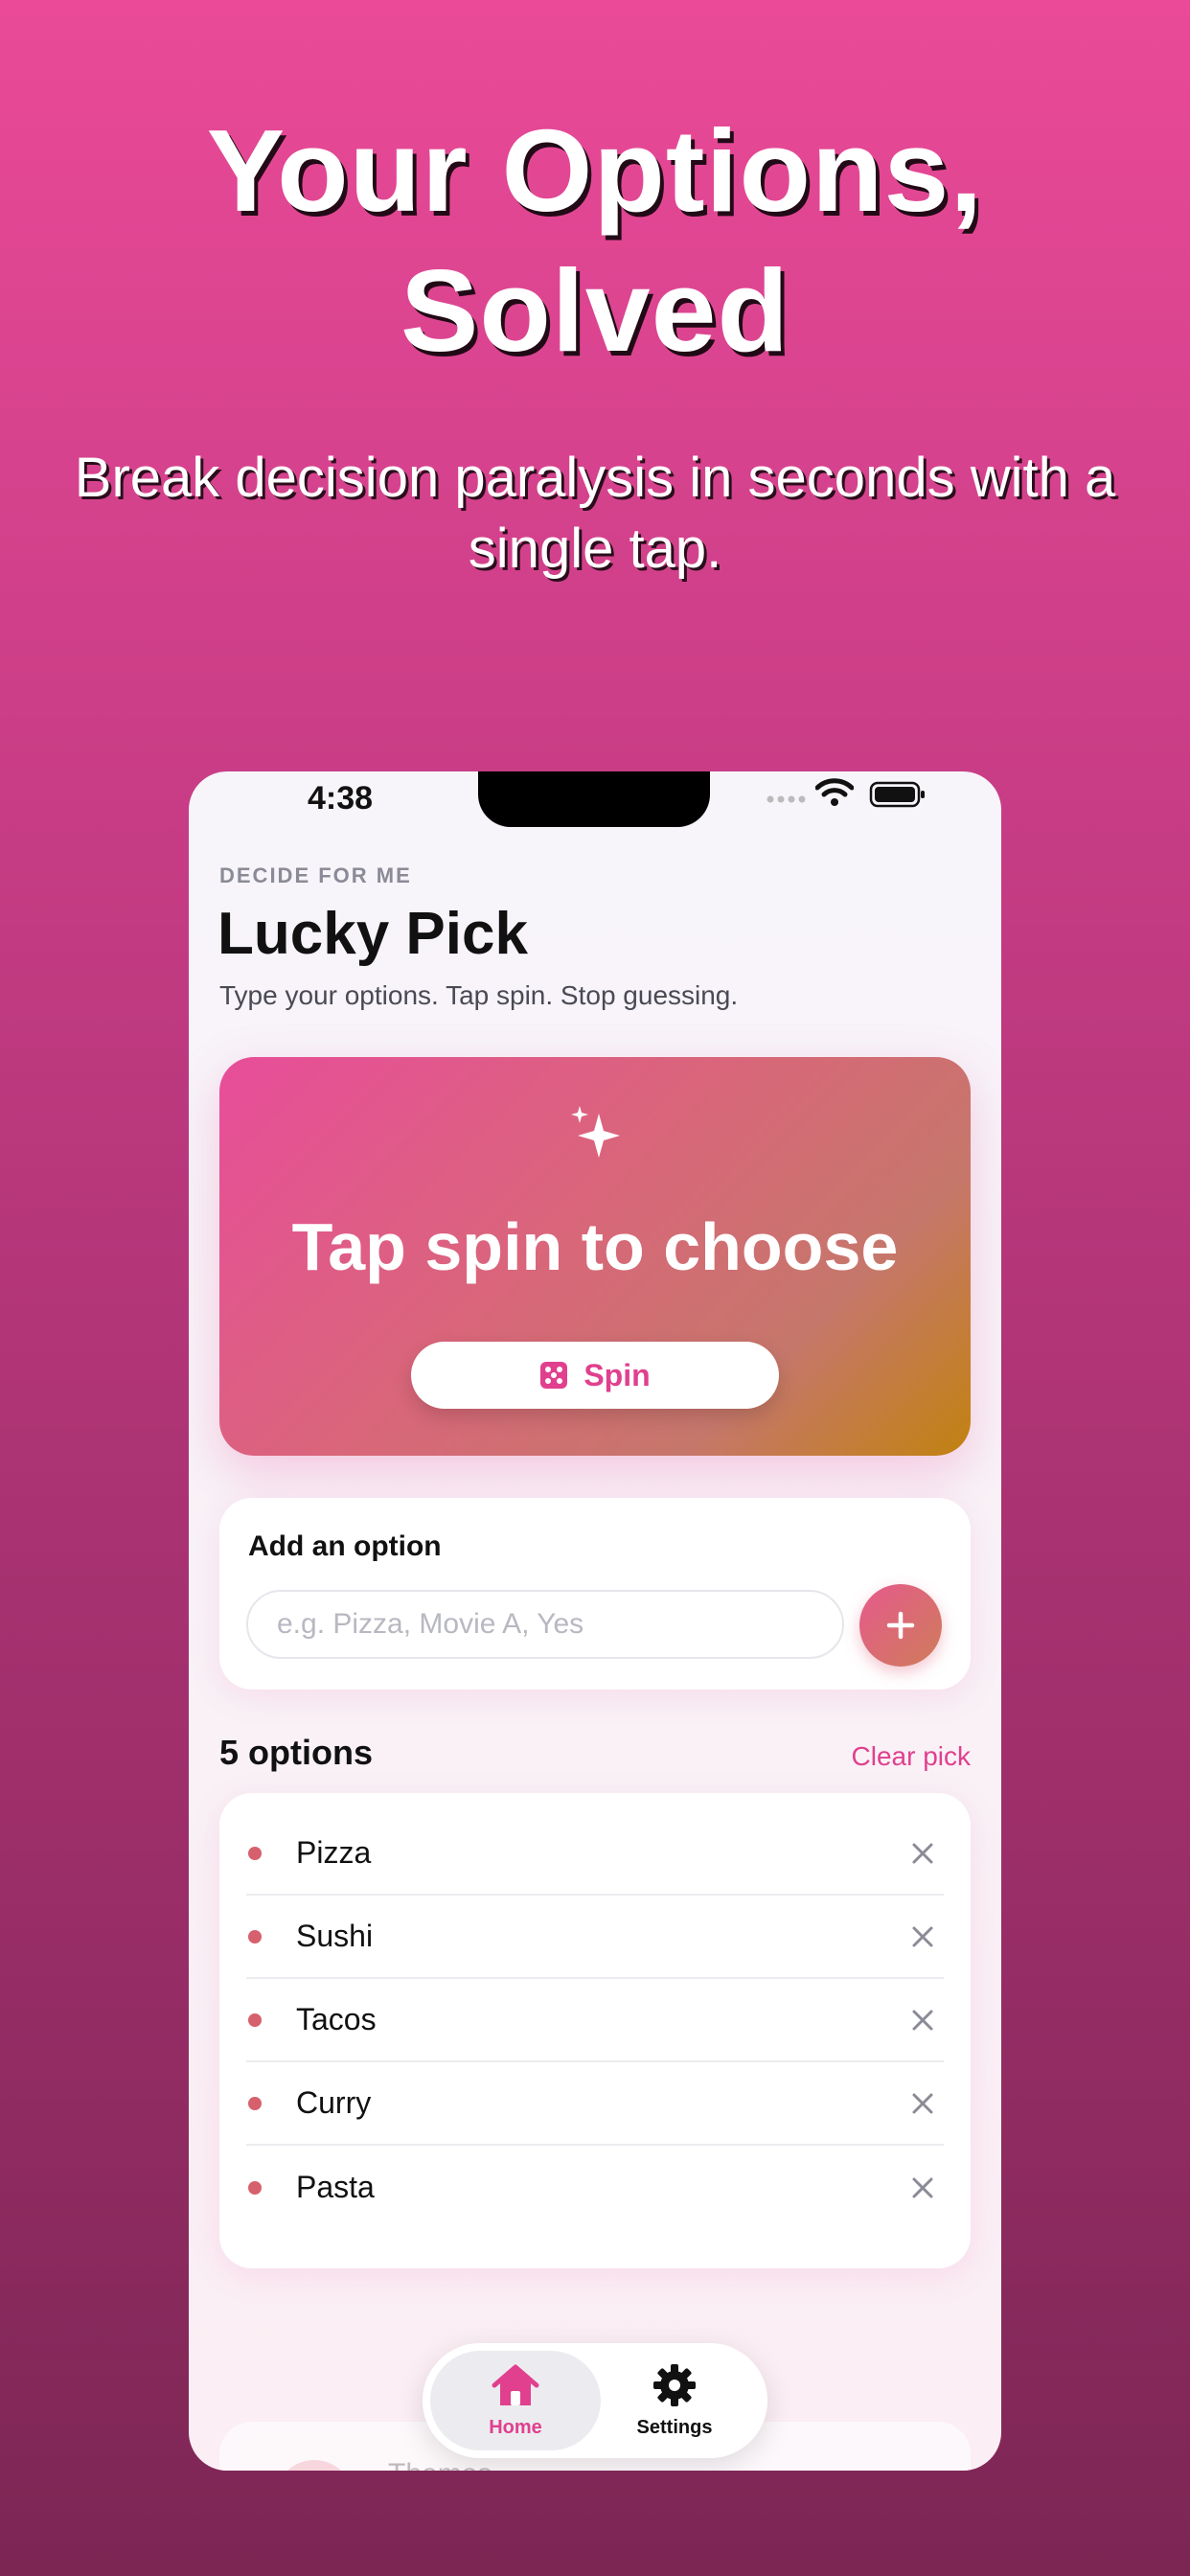  What do you see at coordinates (618, 1374) in the screenshot?
I see `spin-button-label: Spin` at bounding box center [618, 1374].